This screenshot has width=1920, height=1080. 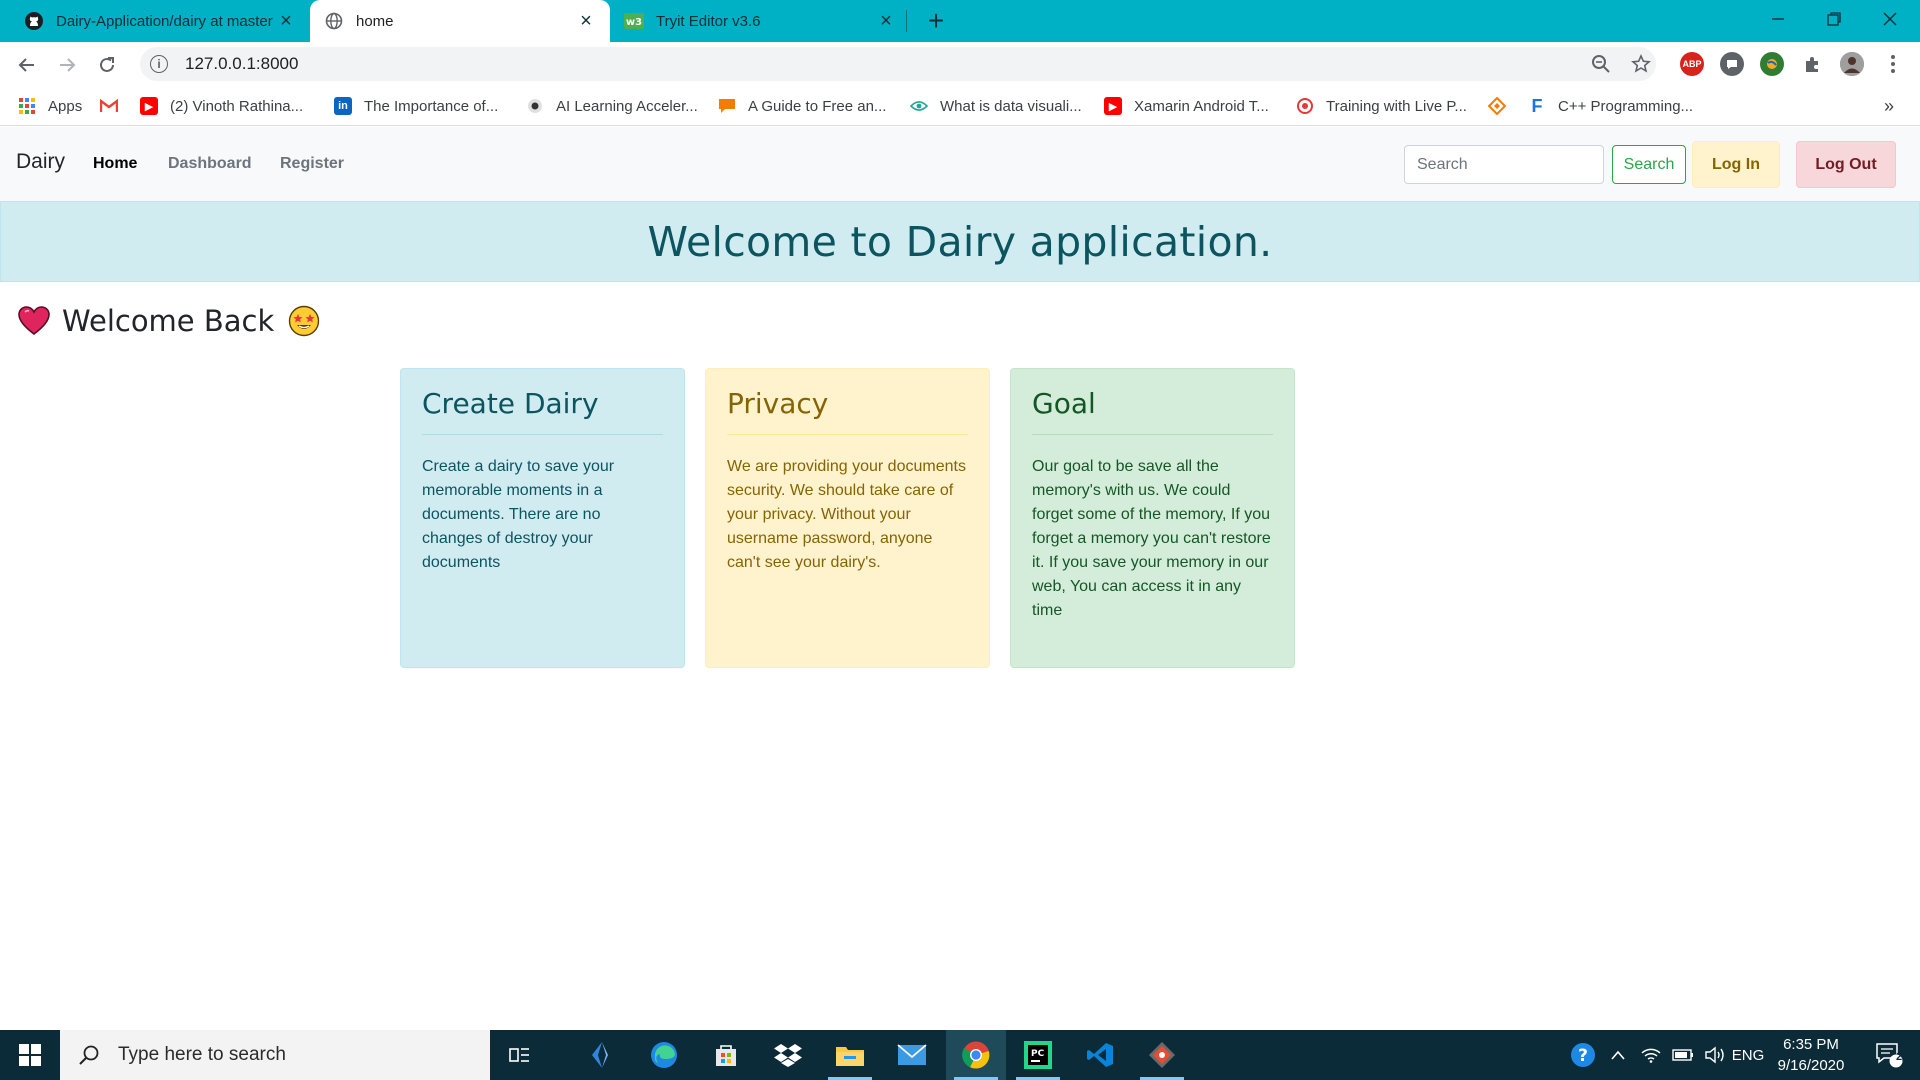 I want to click on tab-home: home ×, so click(x=460, y=21).